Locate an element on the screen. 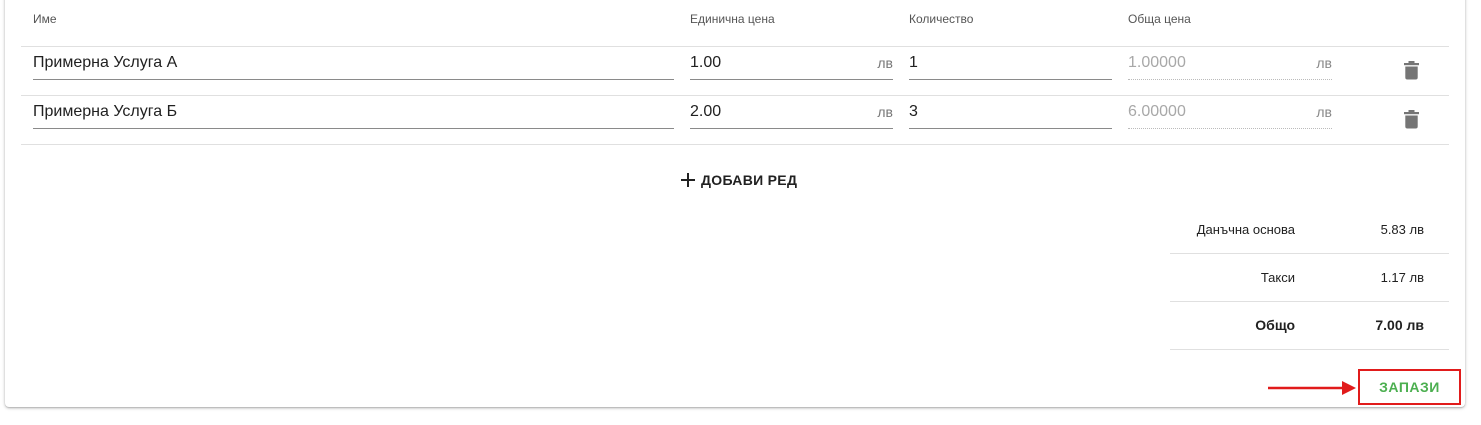 Image resolution: width=1481 pixels, height=425 pixels. item-name-input: Примерна Услуга Б is located at coordinates (353, 112).